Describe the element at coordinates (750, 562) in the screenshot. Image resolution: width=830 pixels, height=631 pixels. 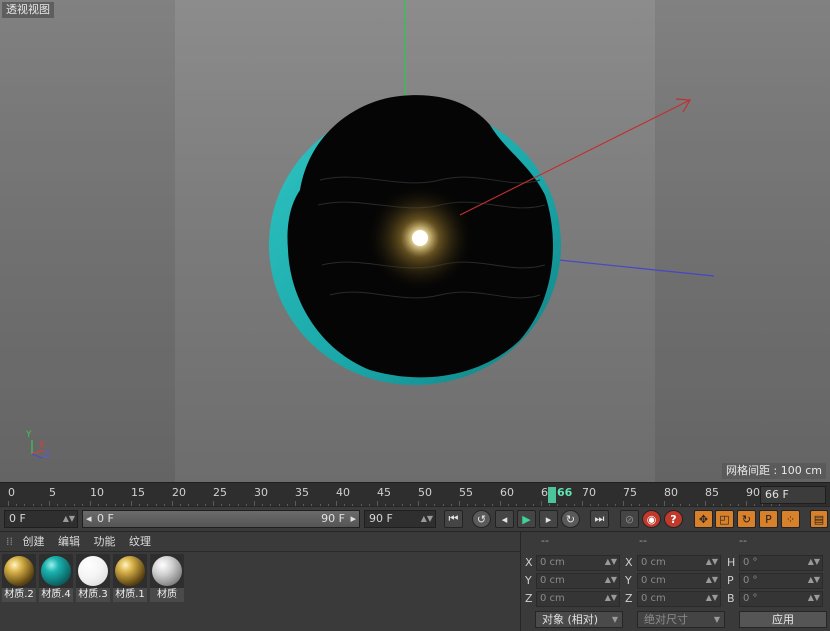
I see `rot-h-value: 0 °` at that location.